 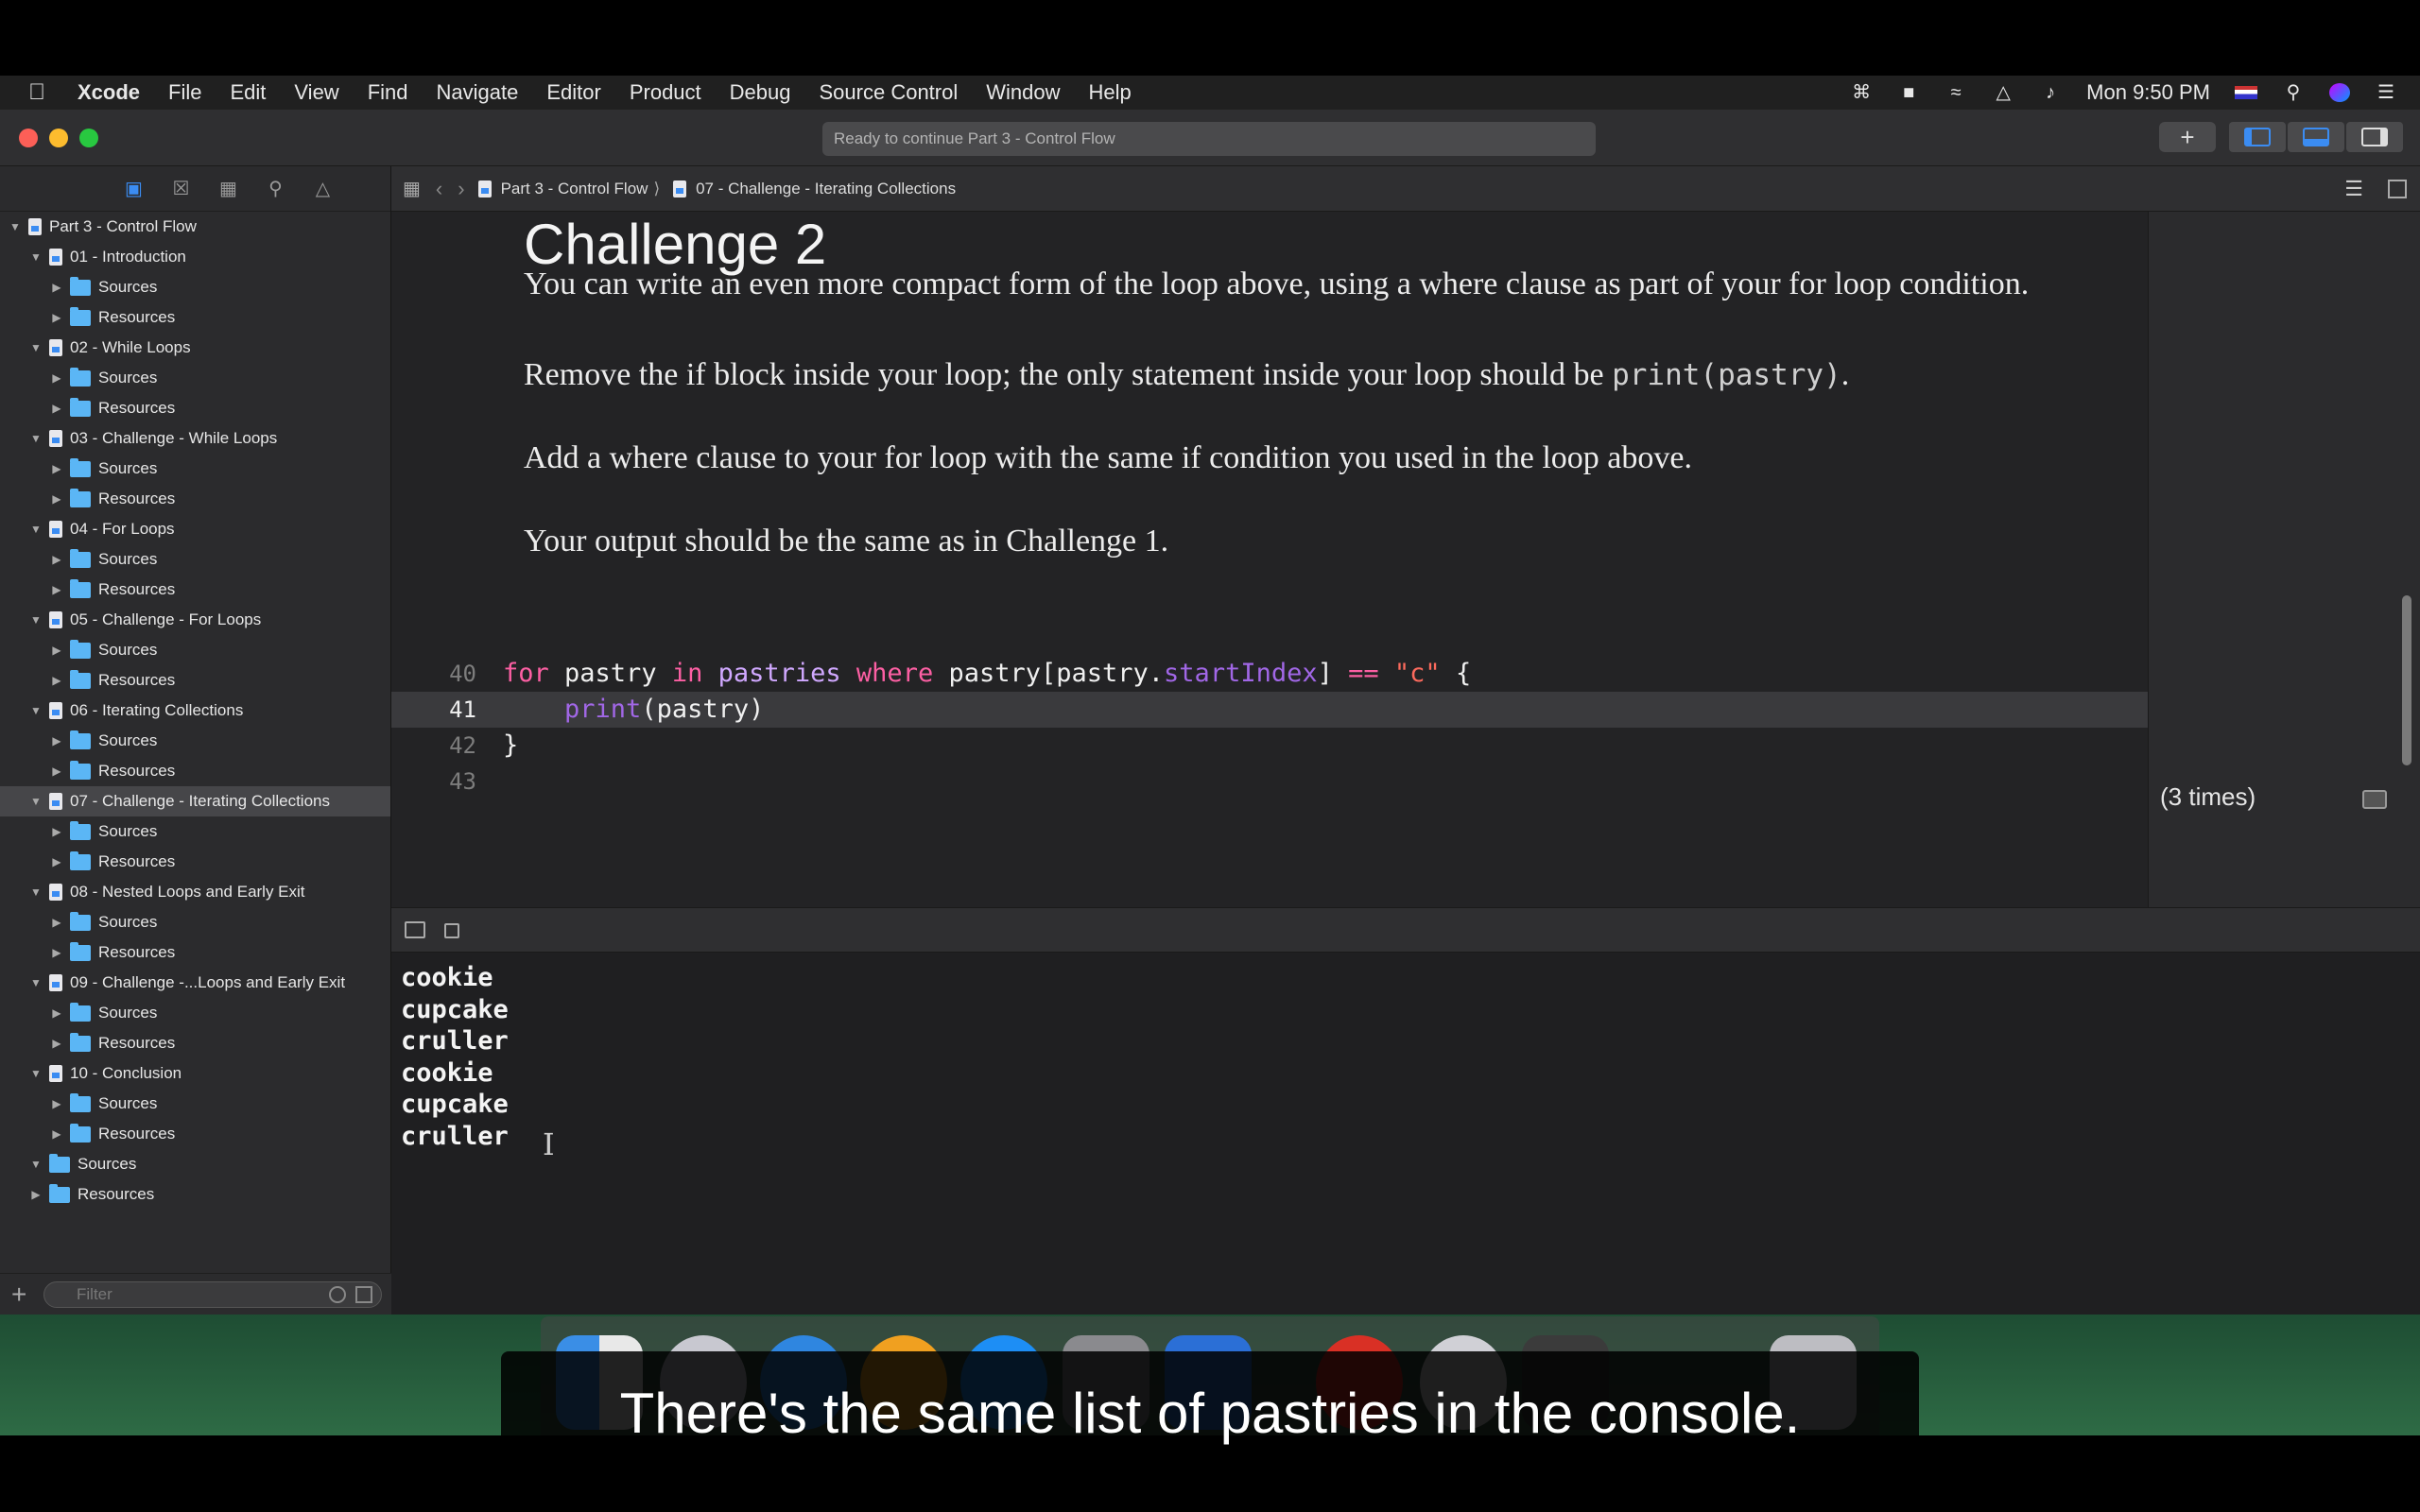 I want to click on code-line: 42}, so click(x=1269, y=746).